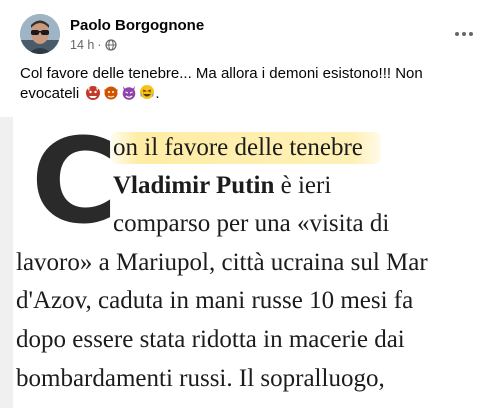 The height and width of the screenshot is (408, 500). What do you see at coordinates (194, 185) in the screenshot?
I see `article-name-bold: Vladimir Putin` at bounding box center [194, 185].